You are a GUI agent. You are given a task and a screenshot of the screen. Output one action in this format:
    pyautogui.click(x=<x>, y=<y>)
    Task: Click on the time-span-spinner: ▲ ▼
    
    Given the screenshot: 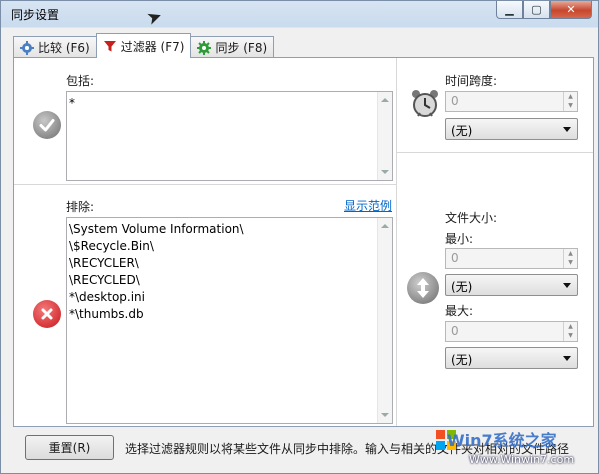 What is the action you would take?
    pyautogui.click(x=570, y=101)
    